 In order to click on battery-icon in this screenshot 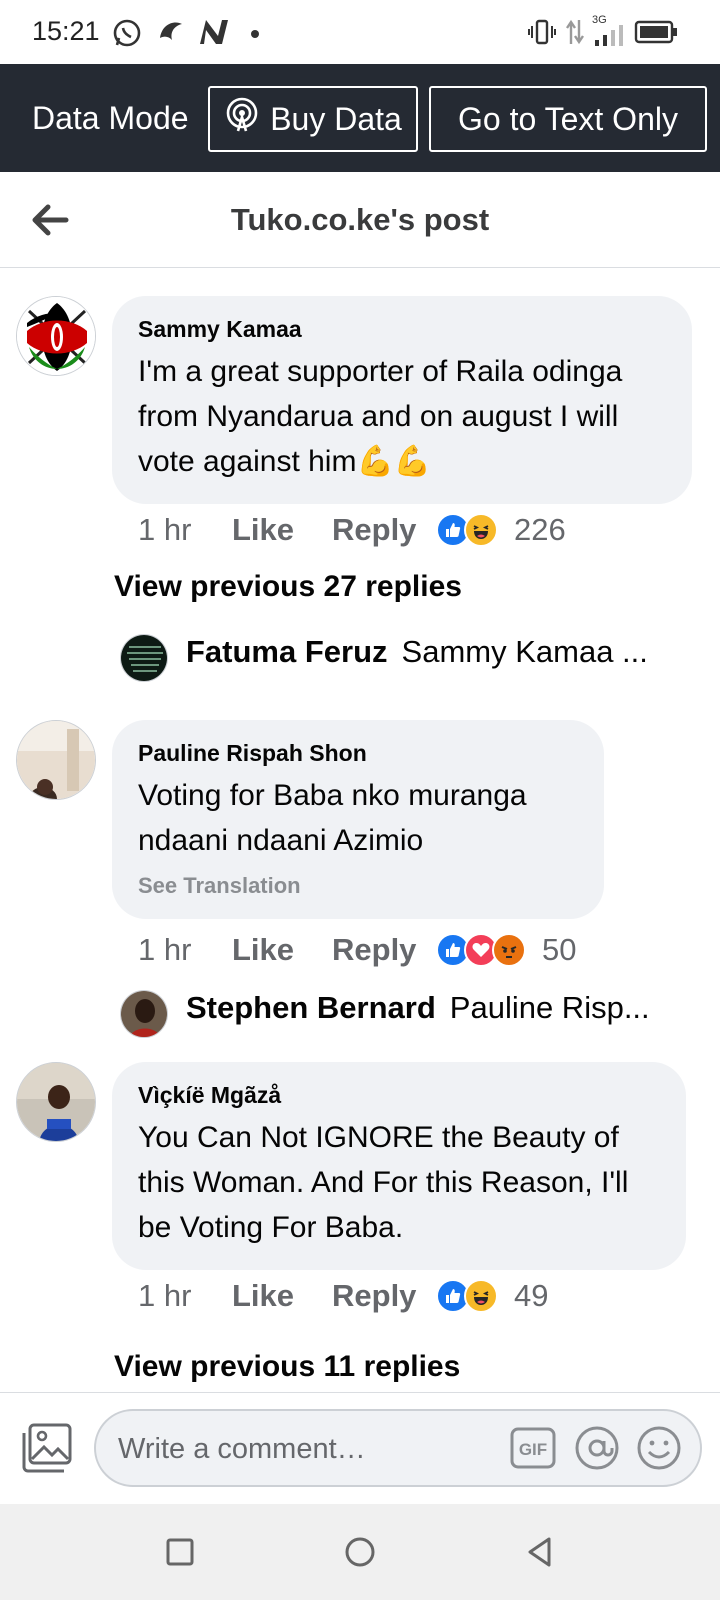, I will do `click(656, 34)`.